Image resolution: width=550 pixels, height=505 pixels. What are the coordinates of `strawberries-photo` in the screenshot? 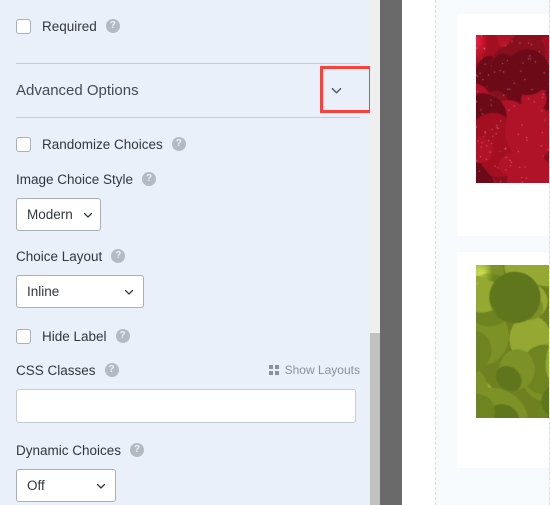 It's located at (512, 109).